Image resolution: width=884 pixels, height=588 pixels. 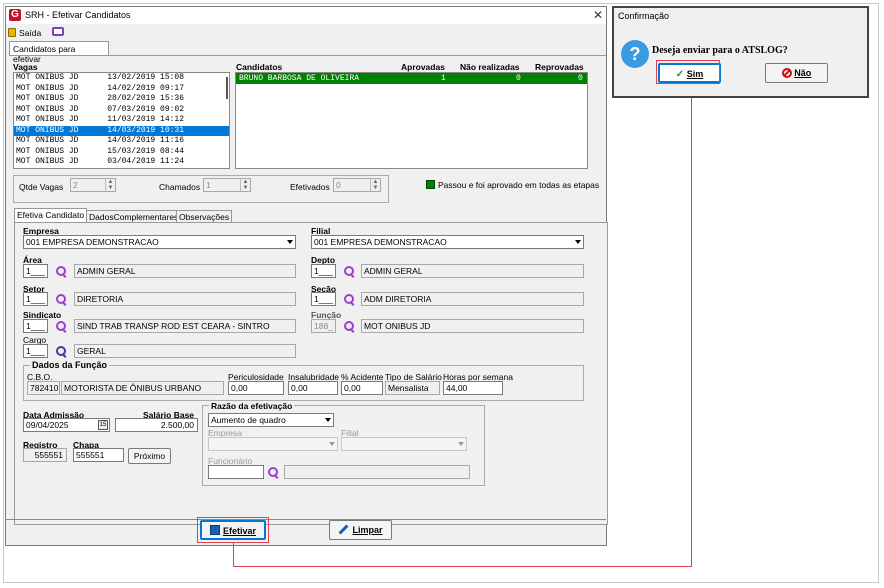 What do you see at coordinates (185, 326) in the screenshot?
I see `sindicato-name-field: SIND TRAB TRANSP ROD EST CEARA - SINTRO` at bounding box center [185, 326].